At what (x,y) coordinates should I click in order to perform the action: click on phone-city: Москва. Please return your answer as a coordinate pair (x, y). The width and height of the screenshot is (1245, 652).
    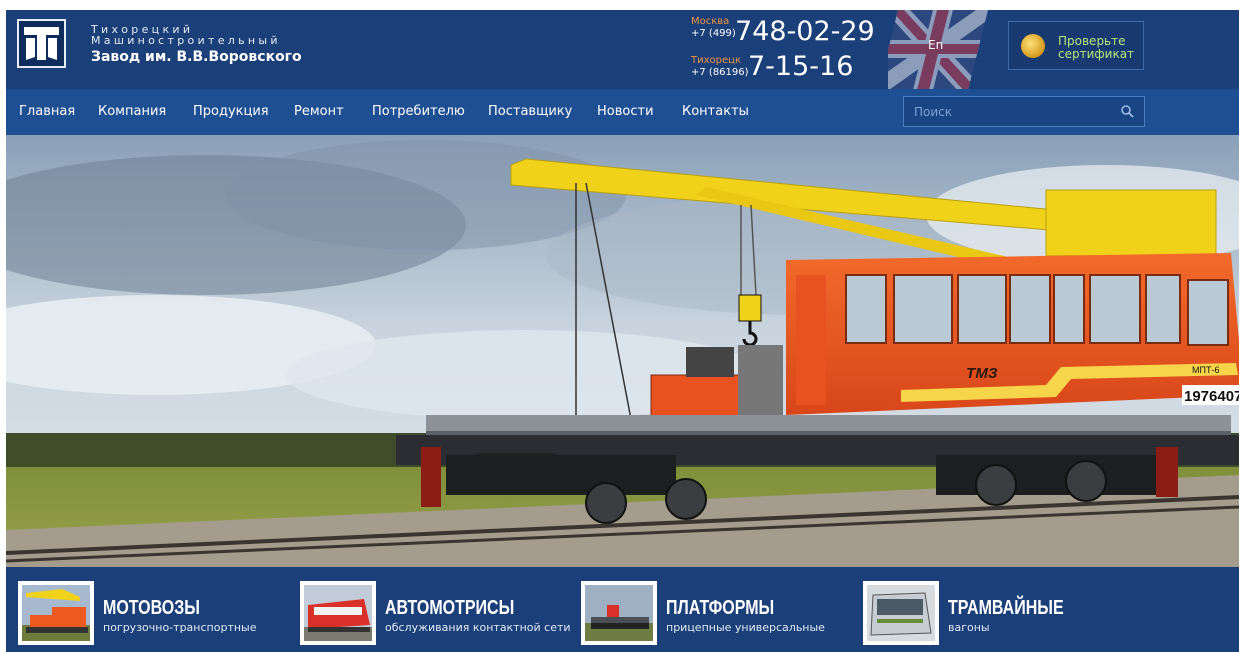
    Looking at the image, I should click on (710, 21).